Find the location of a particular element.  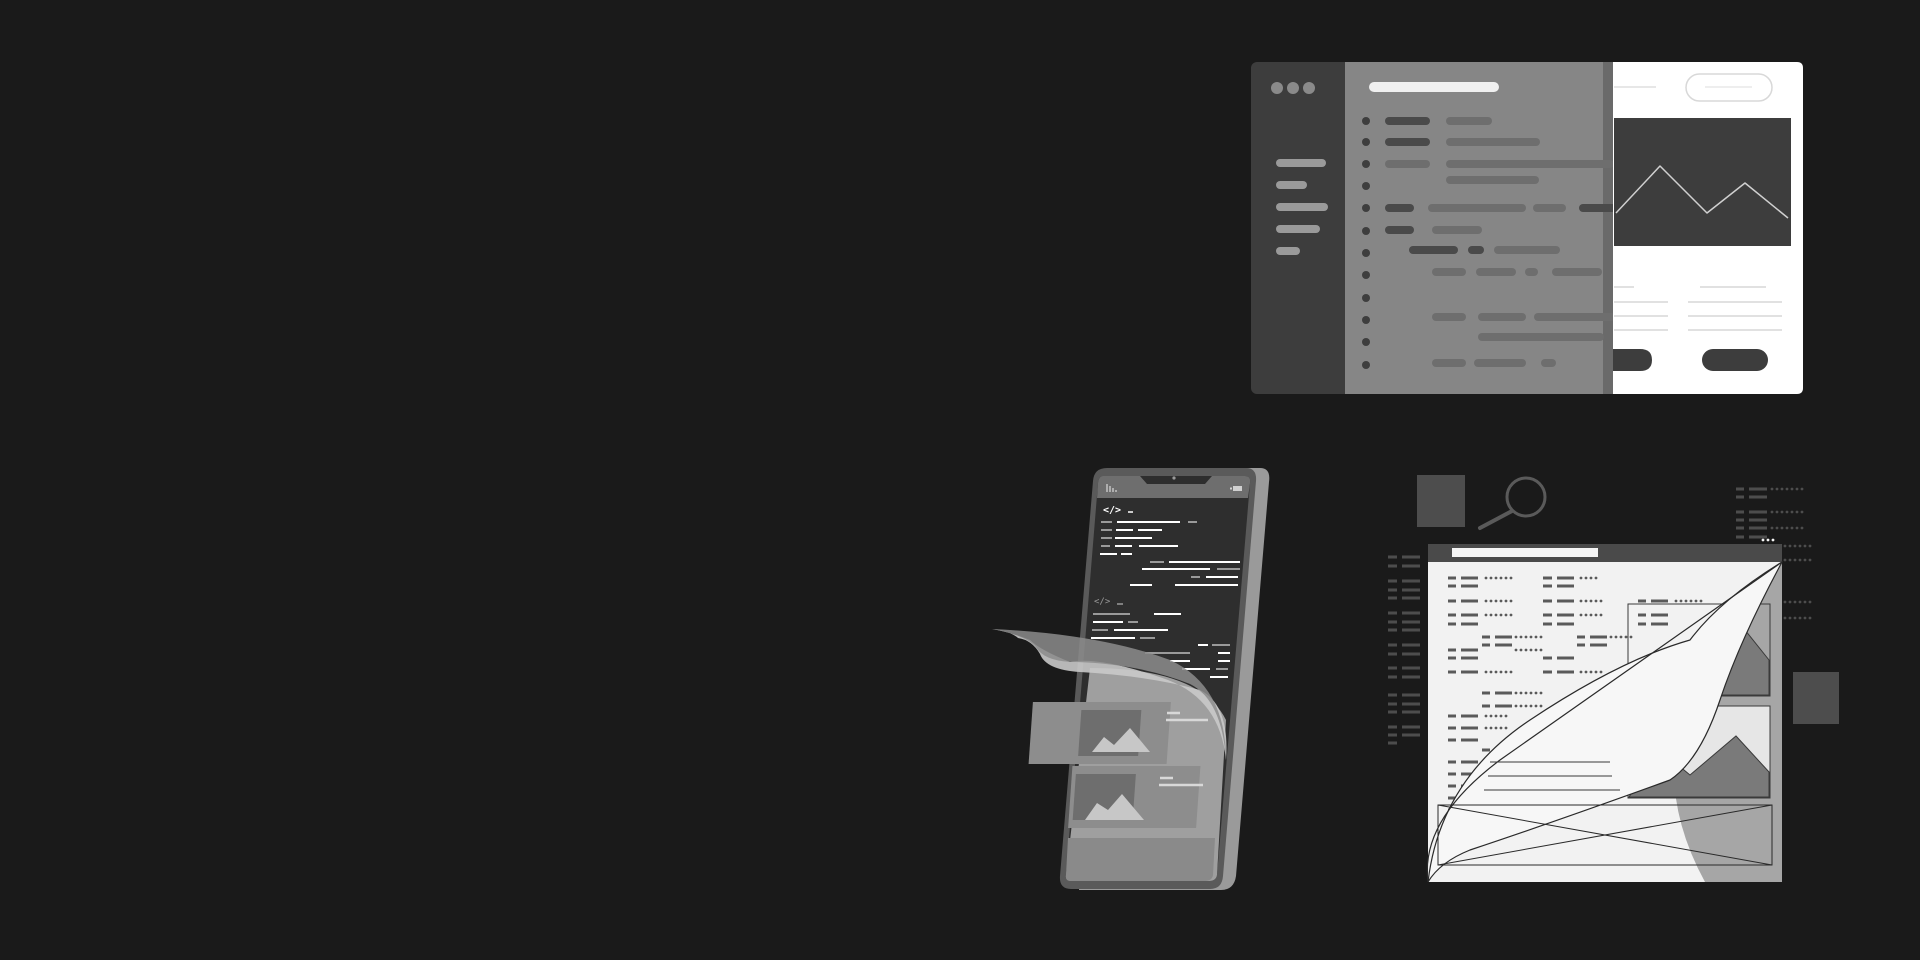

code-brackets-icon: </> is located at coordinates (1112, 510).